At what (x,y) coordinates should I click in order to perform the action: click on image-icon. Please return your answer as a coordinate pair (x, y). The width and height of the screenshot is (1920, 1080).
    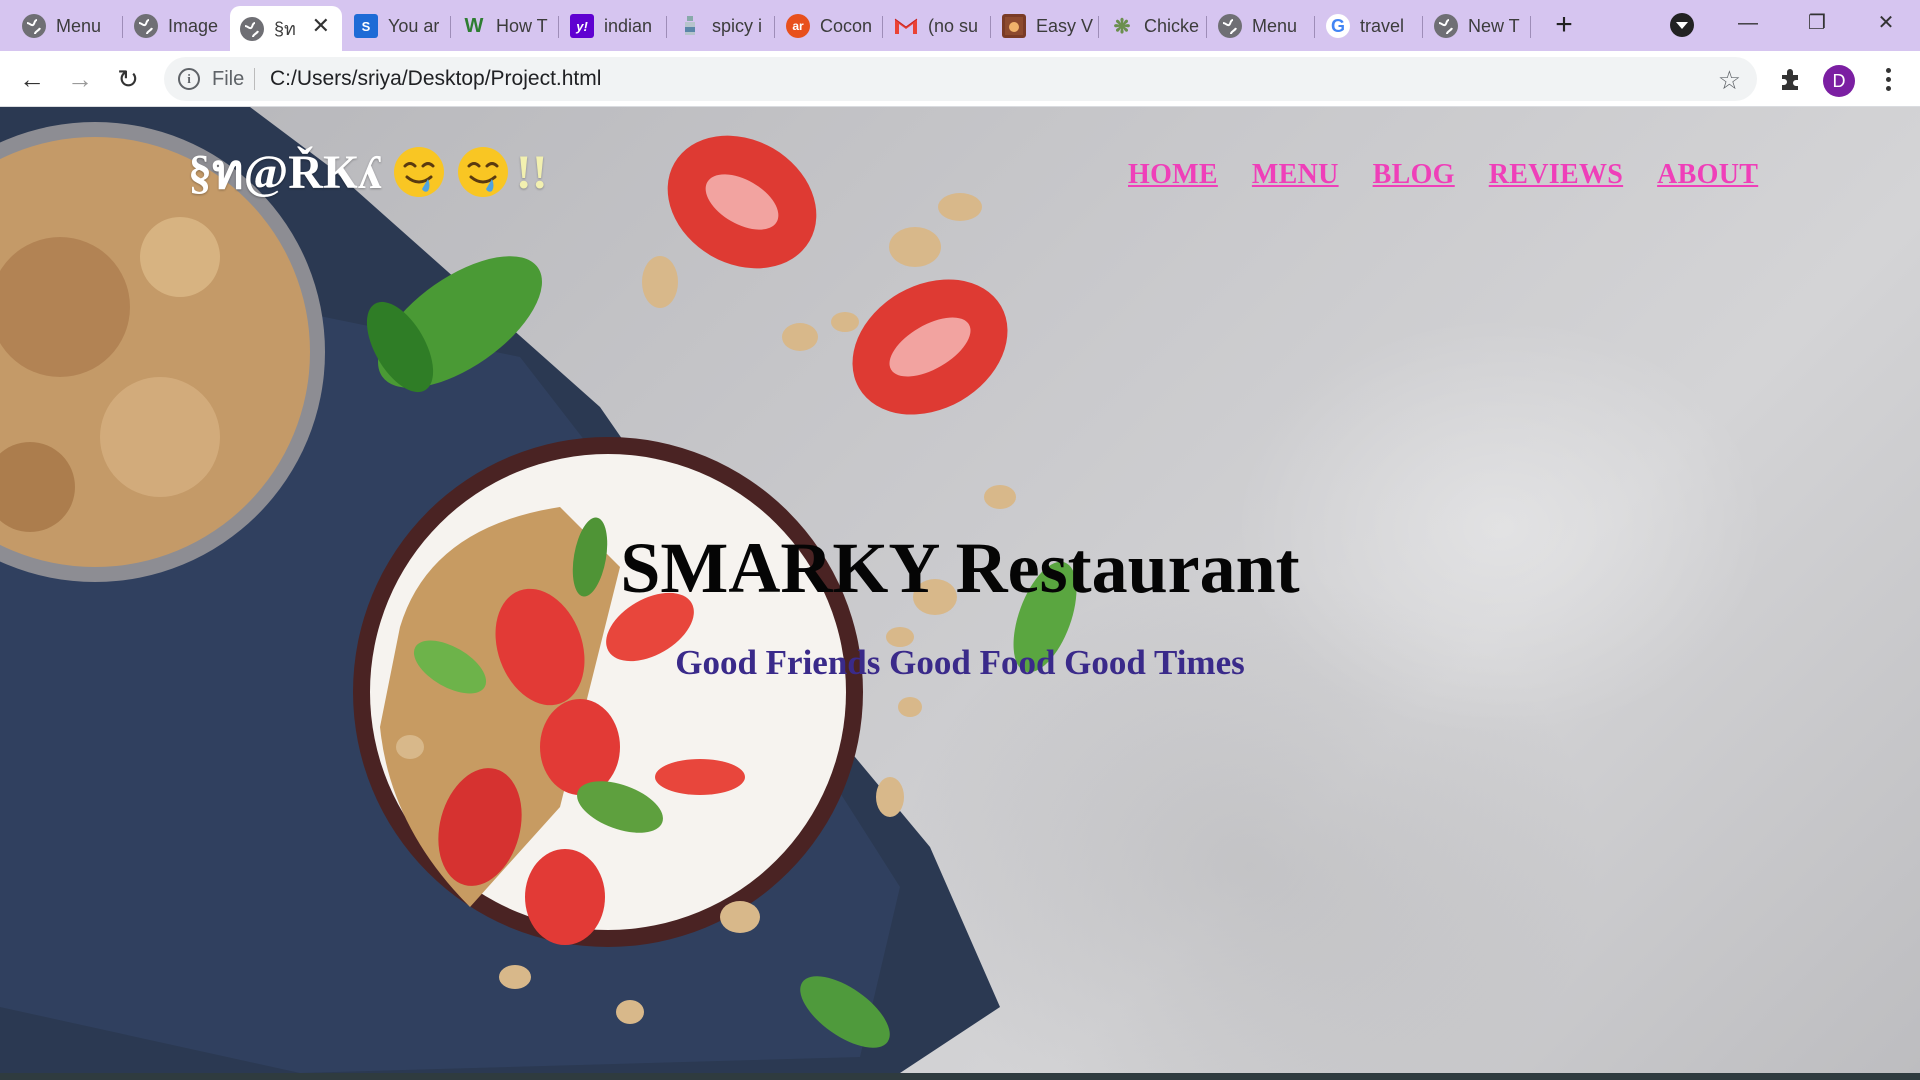
    Looking at the image, I should click on (1014, 26).